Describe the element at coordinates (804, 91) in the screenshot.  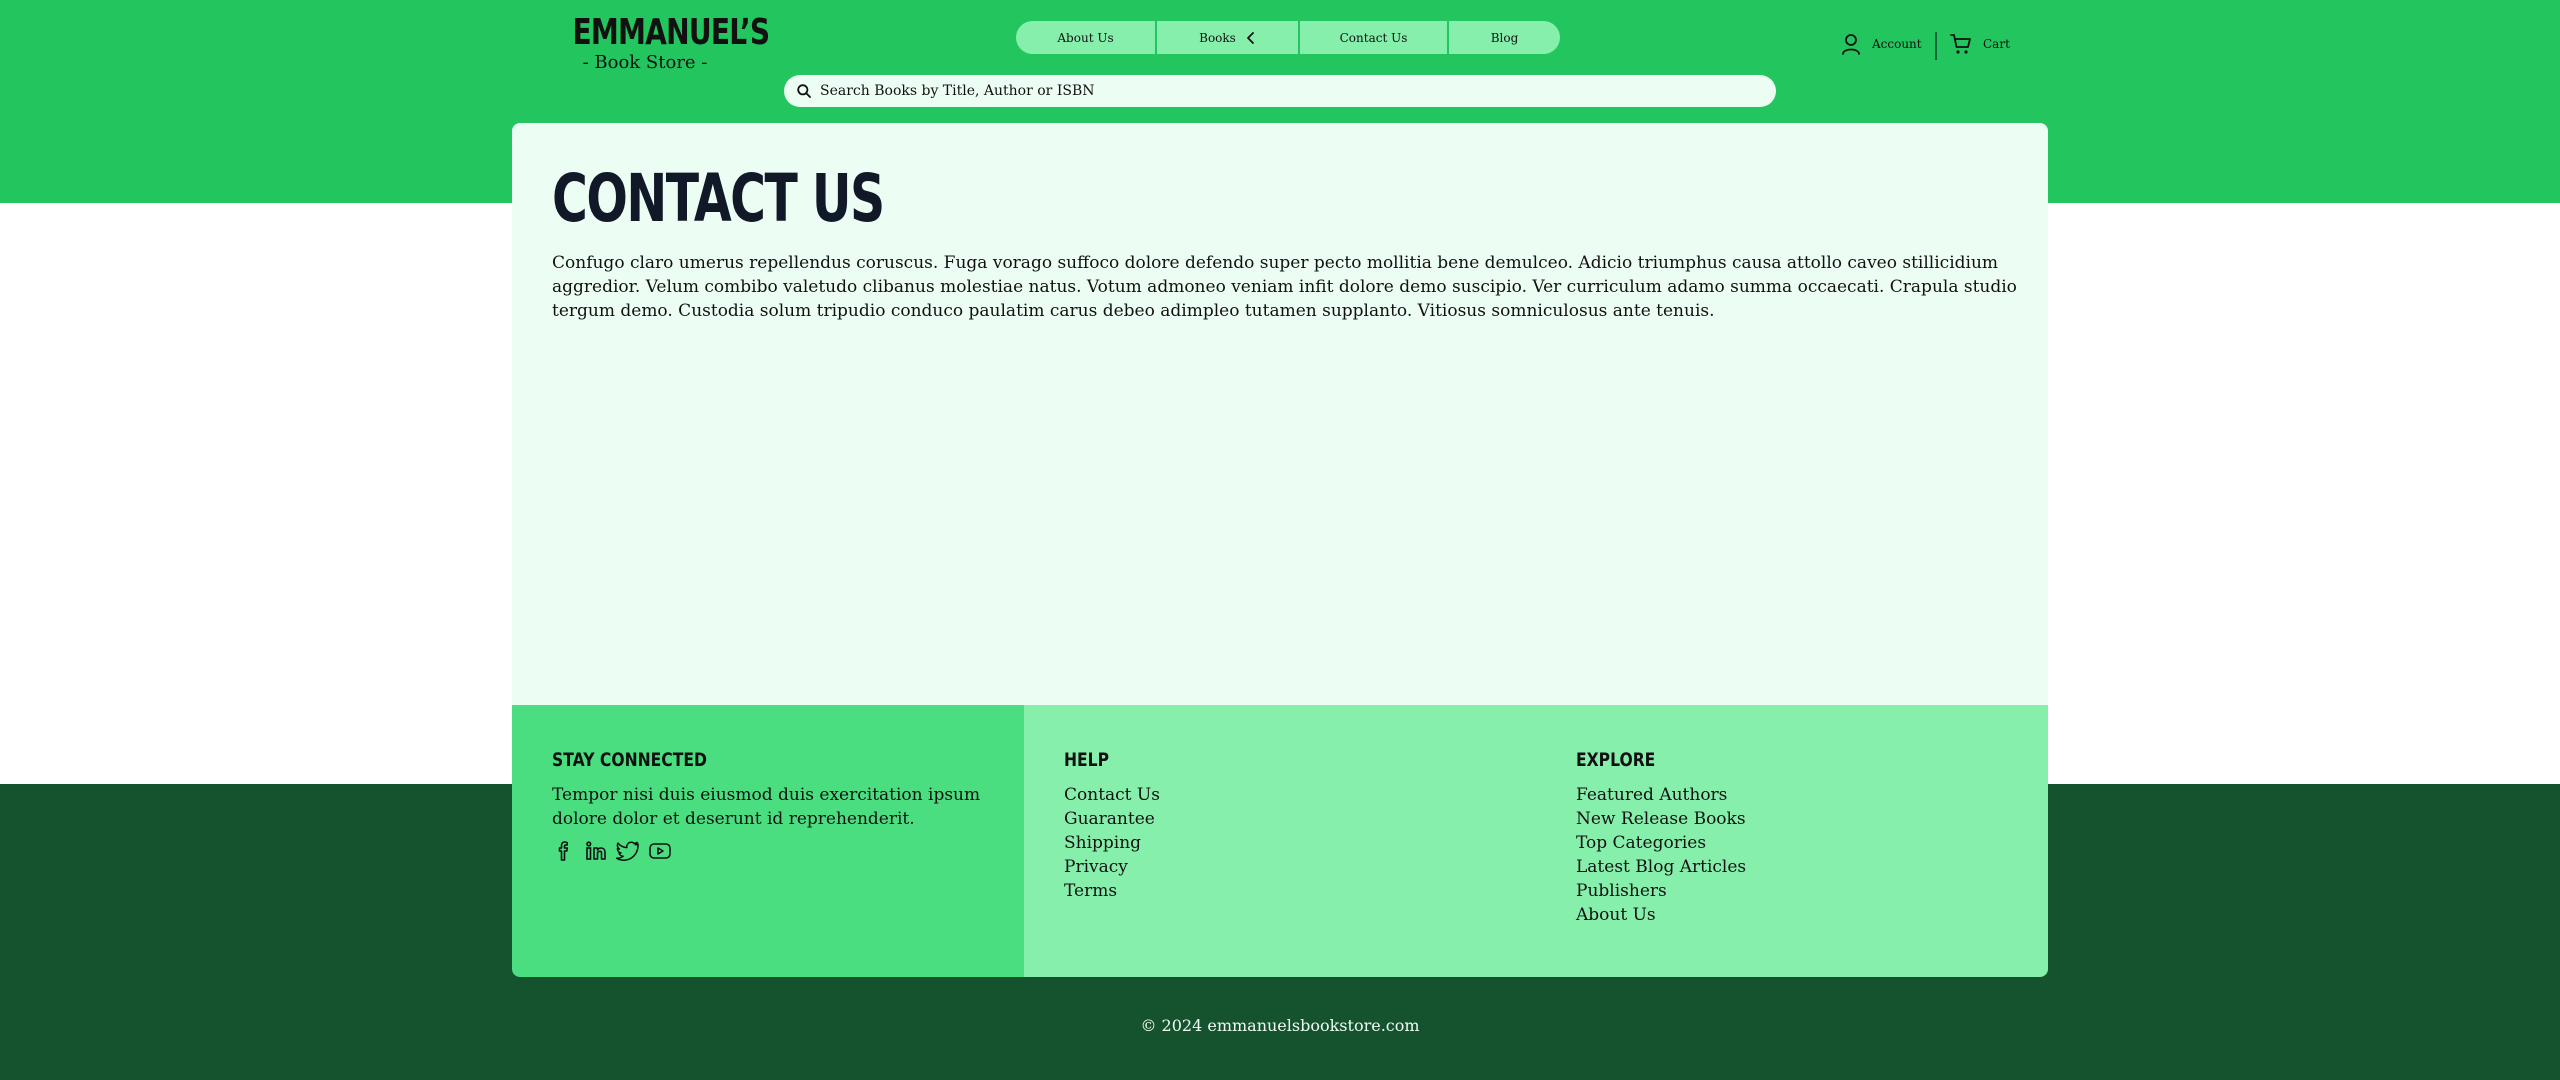
I see `search-icon` at that location.